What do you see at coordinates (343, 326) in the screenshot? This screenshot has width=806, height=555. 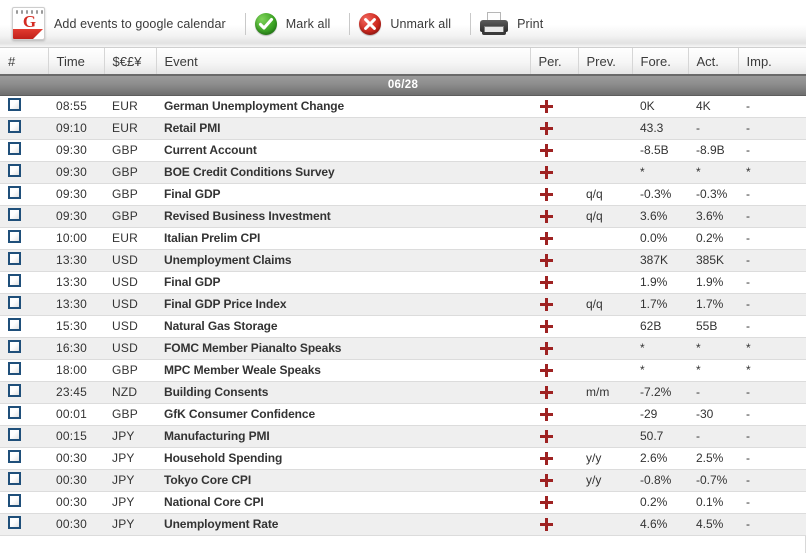 I see `row-event: Natural Gas Storage` at bounding box center [343, 326].